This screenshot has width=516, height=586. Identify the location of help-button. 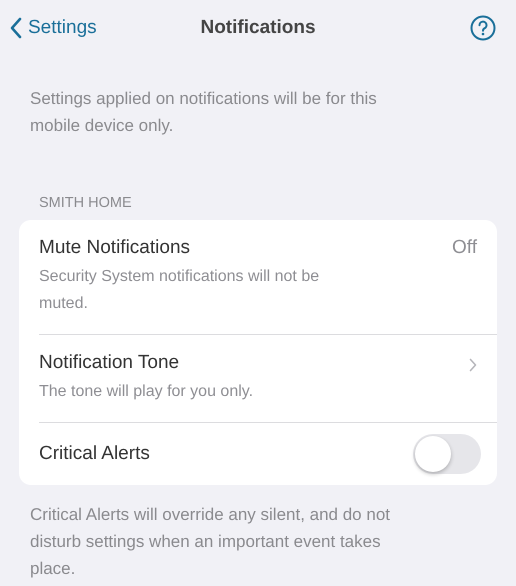
(483, 28).